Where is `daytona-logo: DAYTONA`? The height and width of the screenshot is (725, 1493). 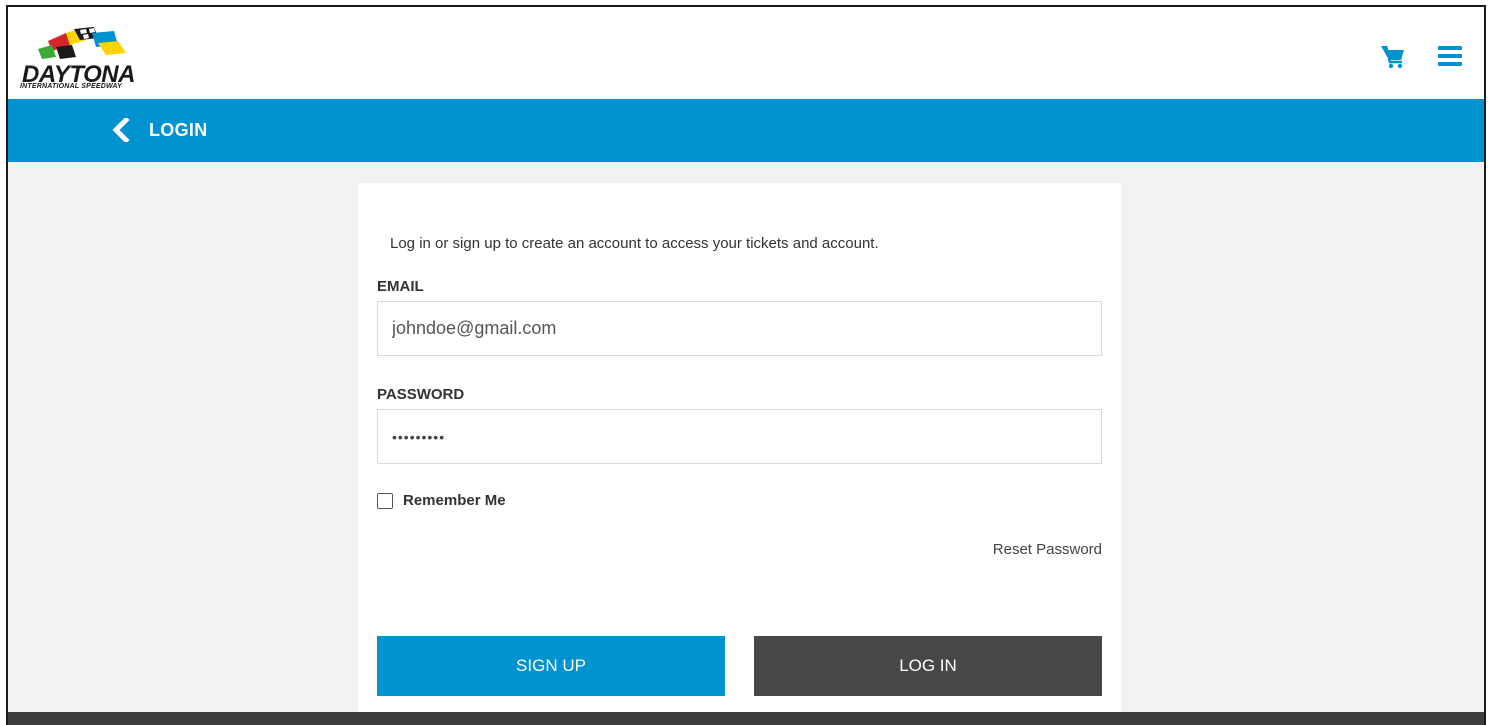
daytona-logo: DAYTONA is located at coordinates (88, 56).